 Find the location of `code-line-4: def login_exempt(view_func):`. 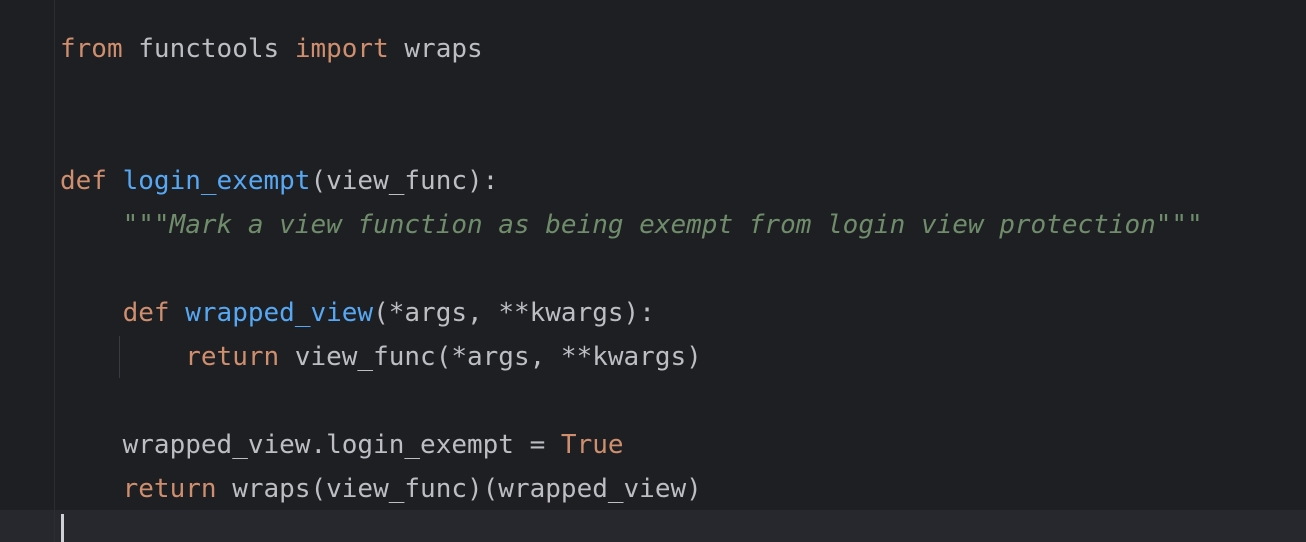

code-line-4: def login_exempt(view_func): is located at coordinates (279, 181).